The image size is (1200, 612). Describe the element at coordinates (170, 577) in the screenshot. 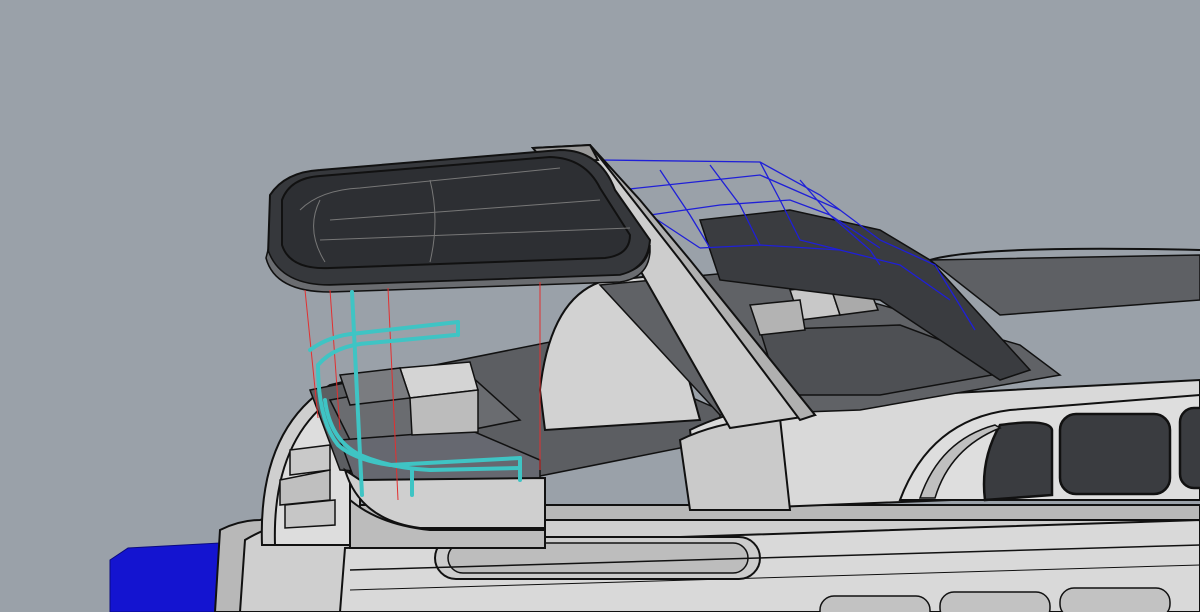

I see `blue-object` at that location.